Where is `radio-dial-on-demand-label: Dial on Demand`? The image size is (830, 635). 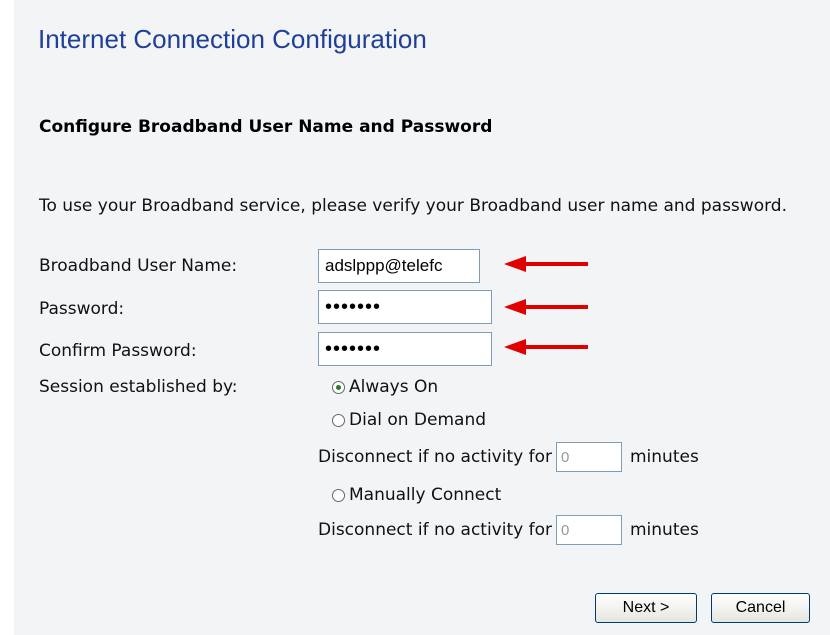
radio-dial-on-demand-label: Dial on Demand is located at coordinates (418, 420).